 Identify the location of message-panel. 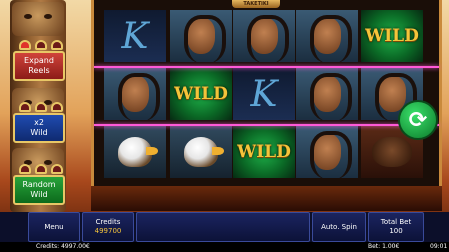
(223, 227).